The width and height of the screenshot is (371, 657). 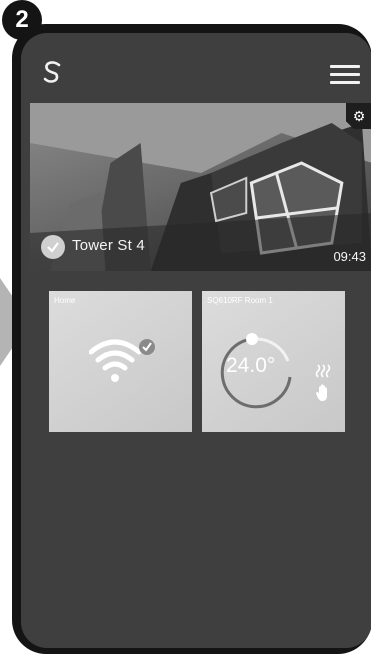 I want to click on heating-icon, so click(x=323, y=371).